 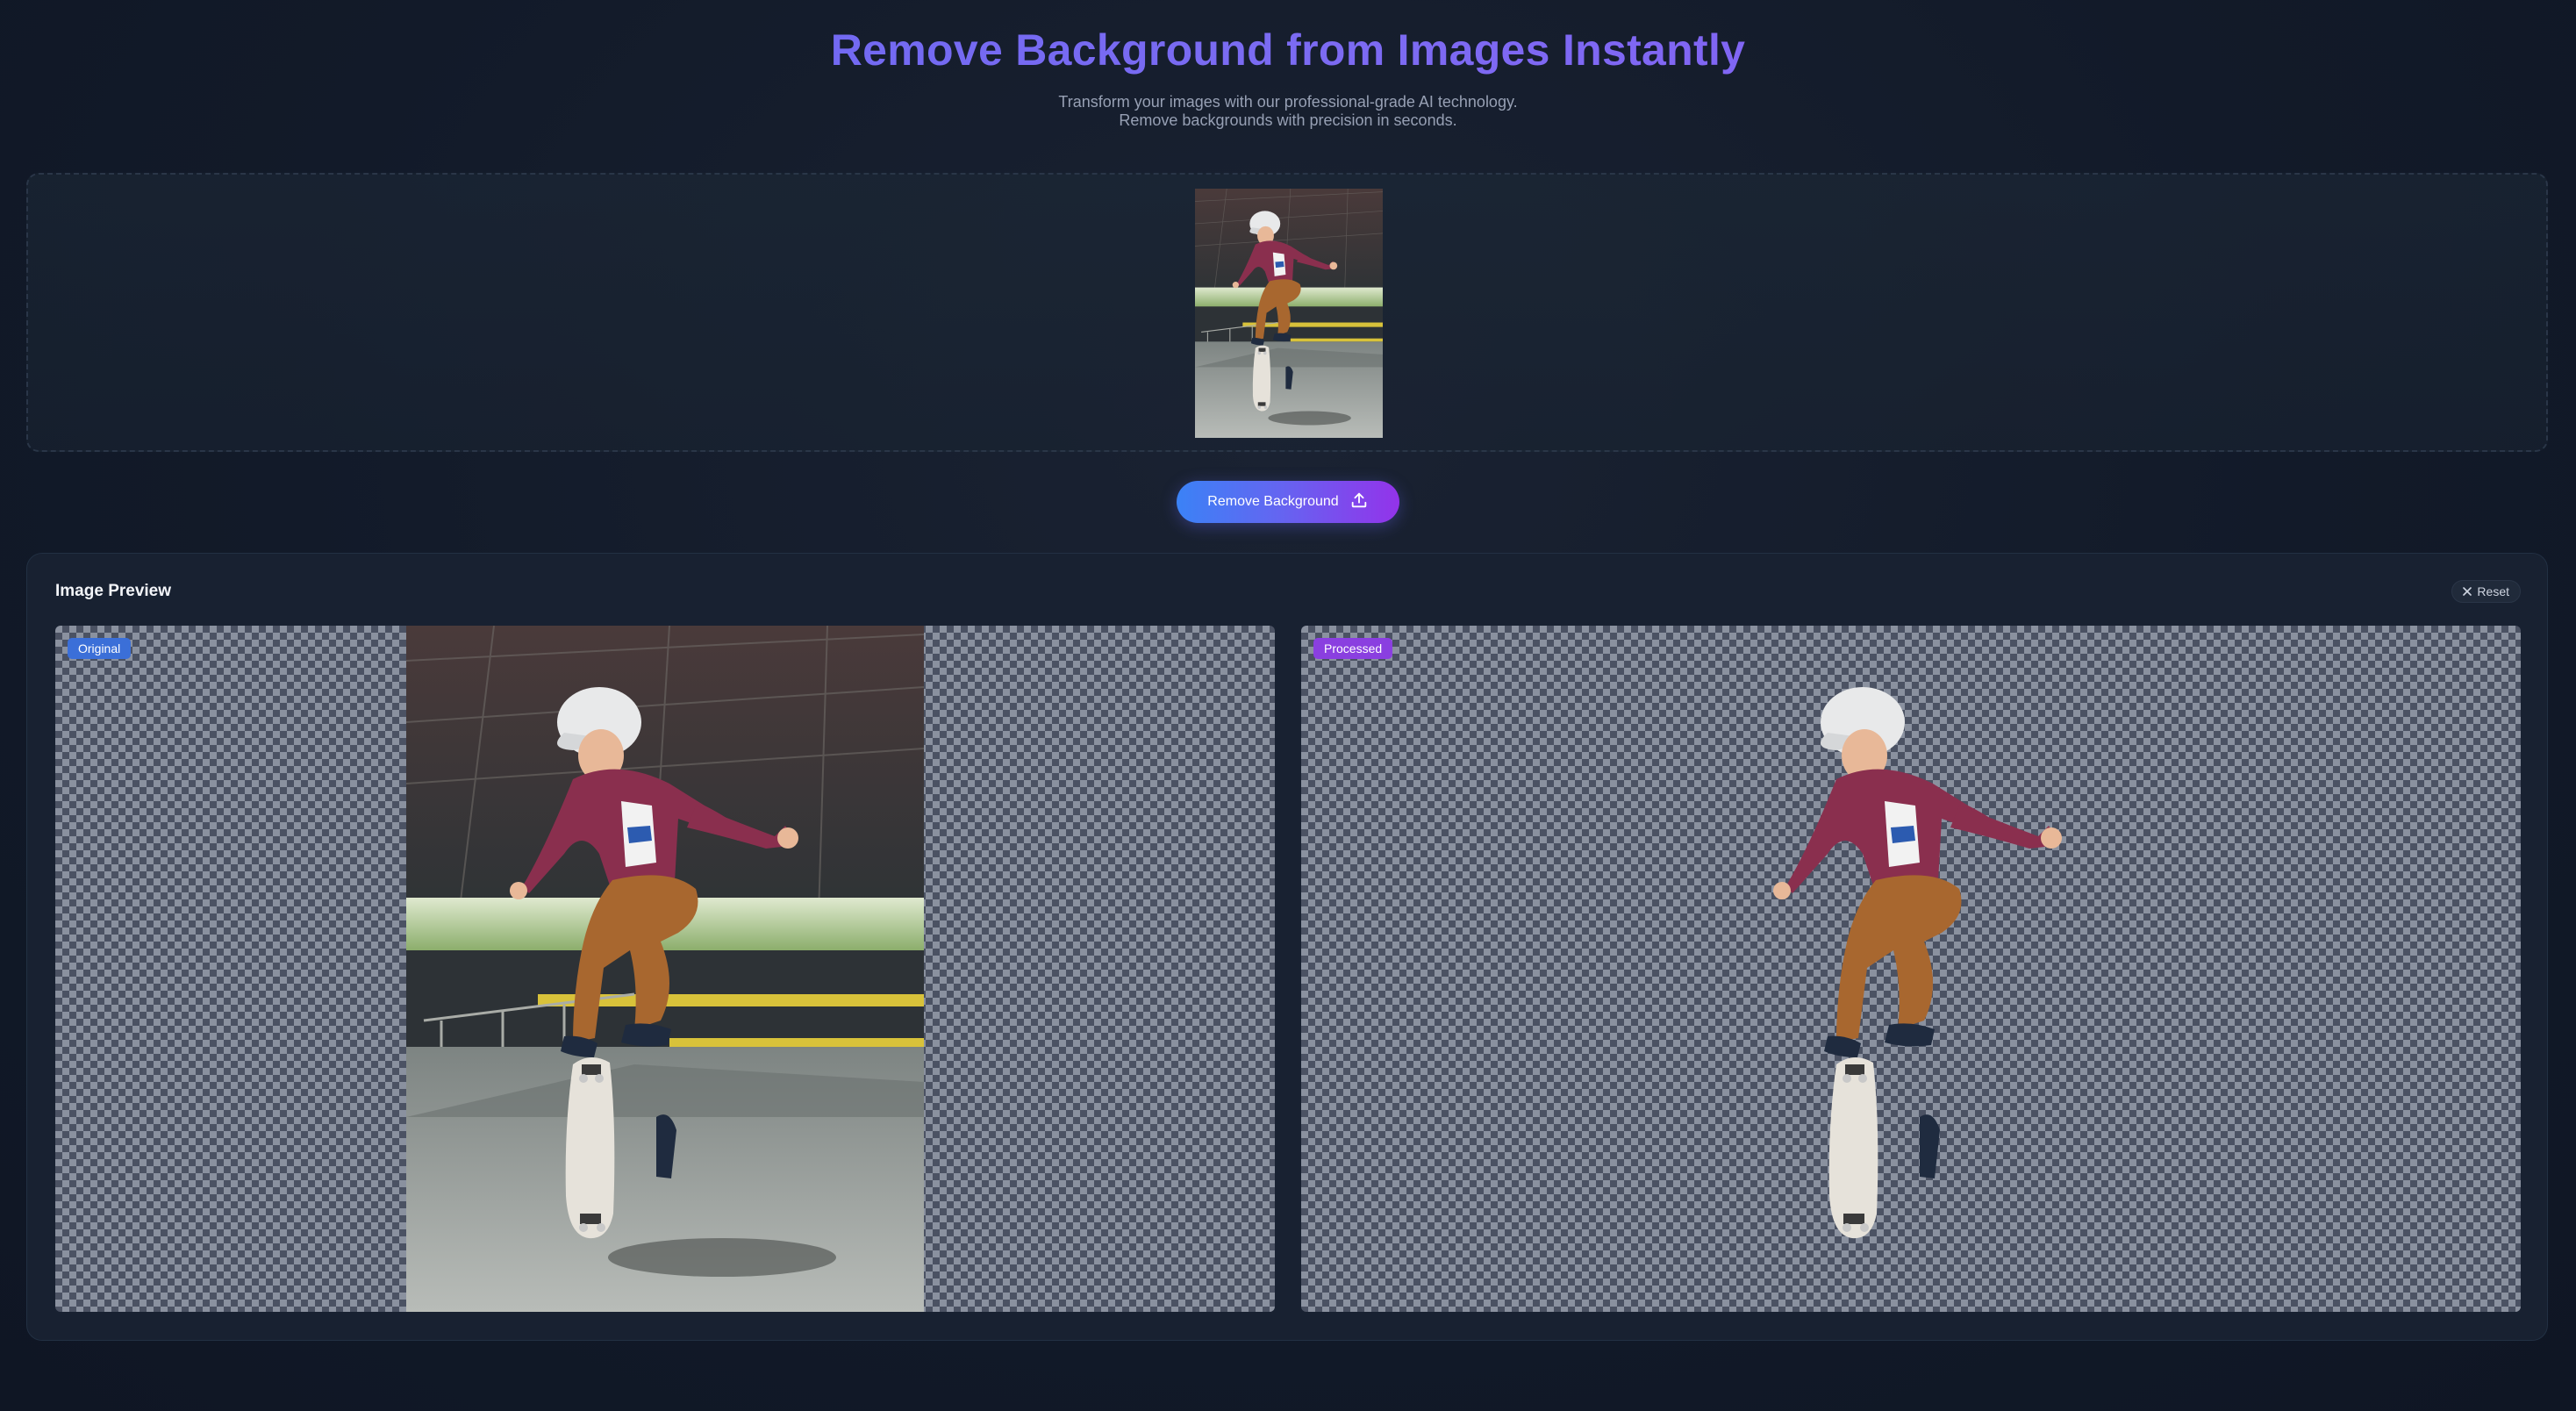 I want to click on close-icon, so click(x=2467, y=591).